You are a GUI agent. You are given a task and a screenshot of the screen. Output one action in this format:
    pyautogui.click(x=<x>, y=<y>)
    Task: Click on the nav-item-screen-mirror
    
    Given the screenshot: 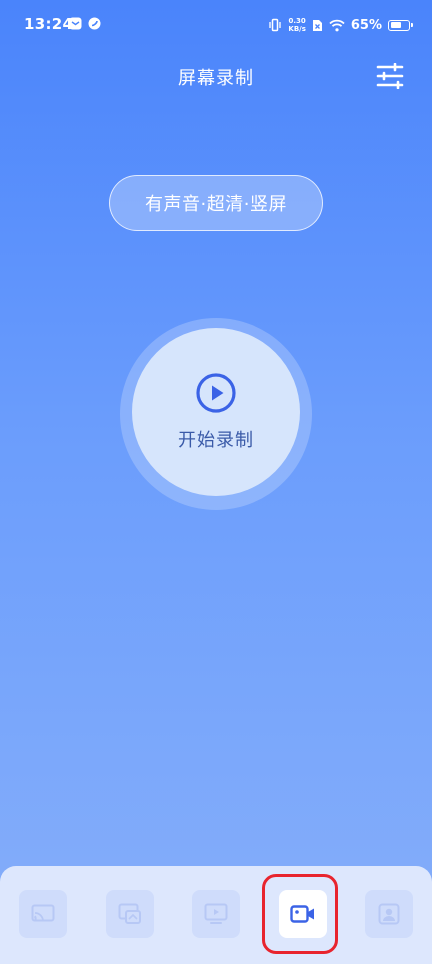 What is the action you would take?
    pyautogui.click(x=130, y=914)
    